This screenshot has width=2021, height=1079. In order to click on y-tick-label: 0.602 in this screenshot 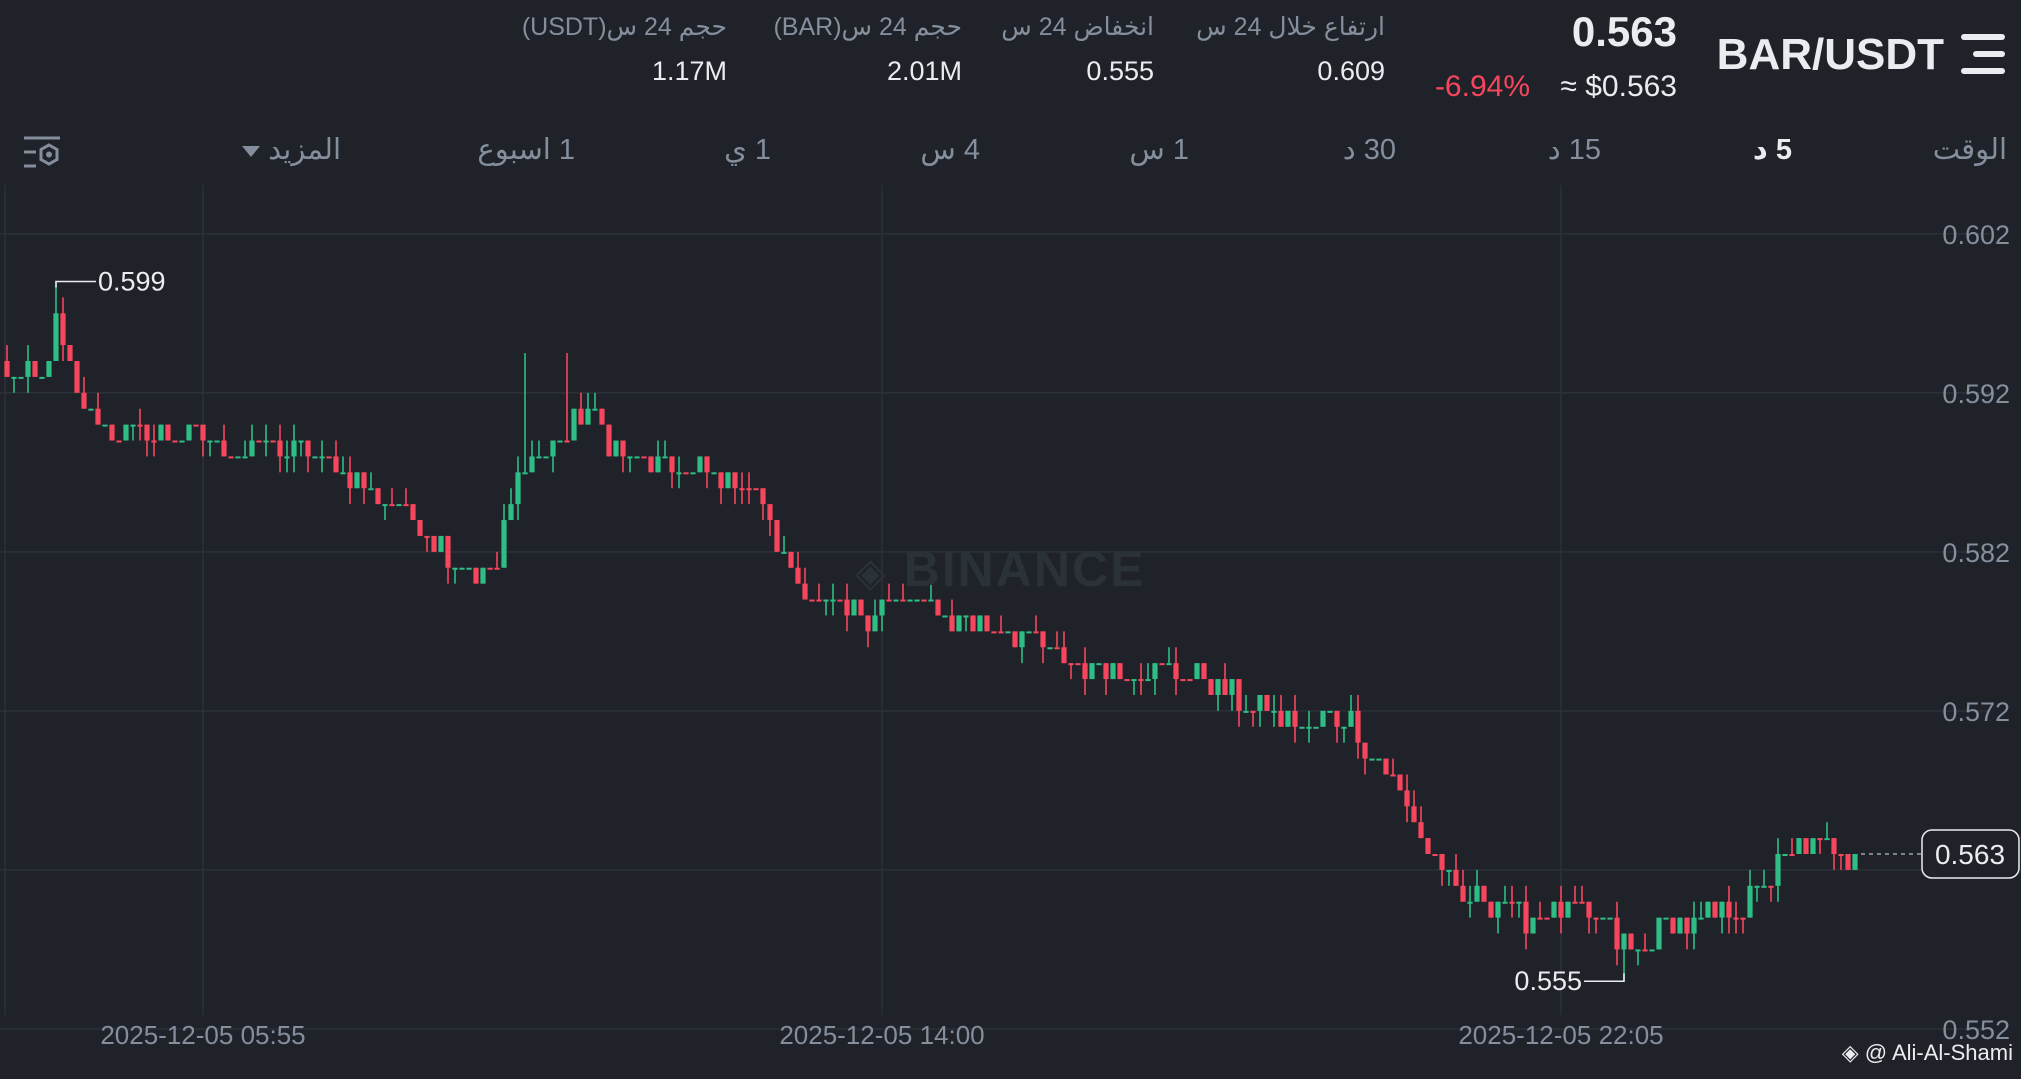, I will do `click(1976, 235)`.